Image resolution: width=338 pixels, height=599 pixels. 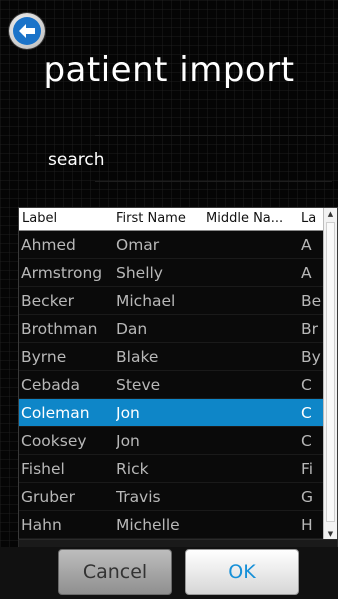 I want to click on cell-label: Coleman, so click(x=55, y=413).